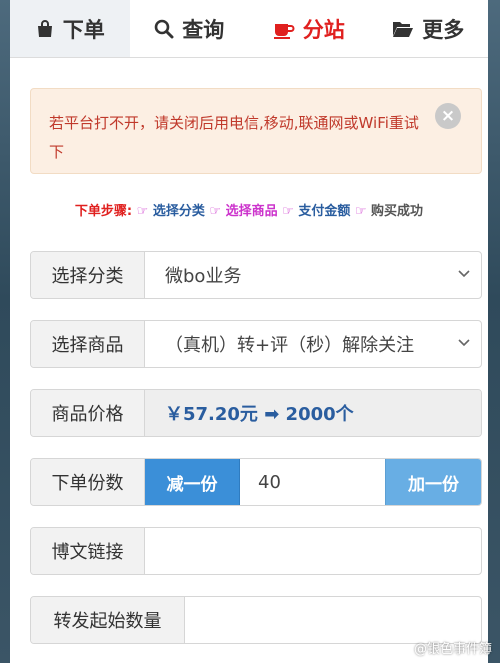 Image resolution: width=500 pixels, height=663 pixels. Describe the element at coordinates (251, 211) in the screenshot. I see `step-select-product: 选择商品` at that location.